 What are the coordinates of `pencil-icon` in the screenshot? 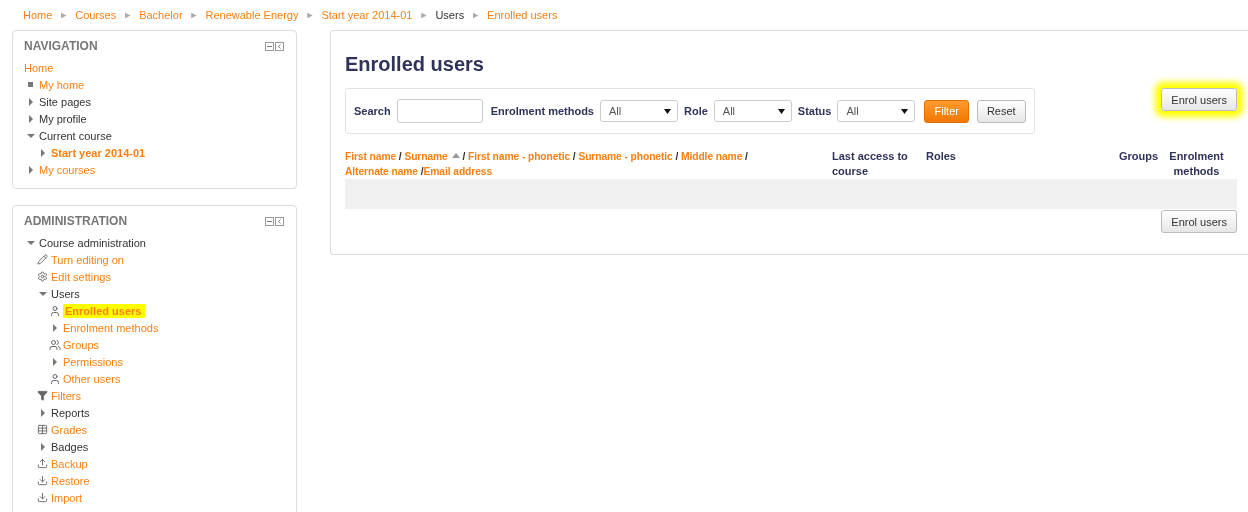 It's located at (42, 259).